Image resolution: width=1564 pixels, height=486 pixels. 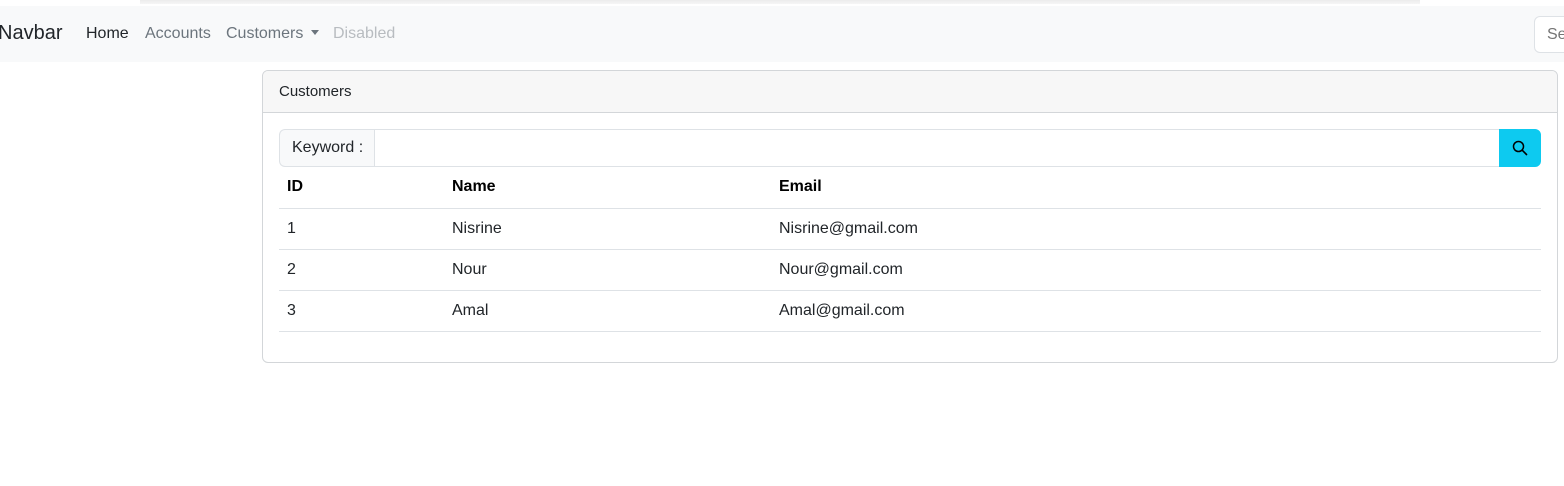 I want to click on search-button, so click(x=1520, y=148).